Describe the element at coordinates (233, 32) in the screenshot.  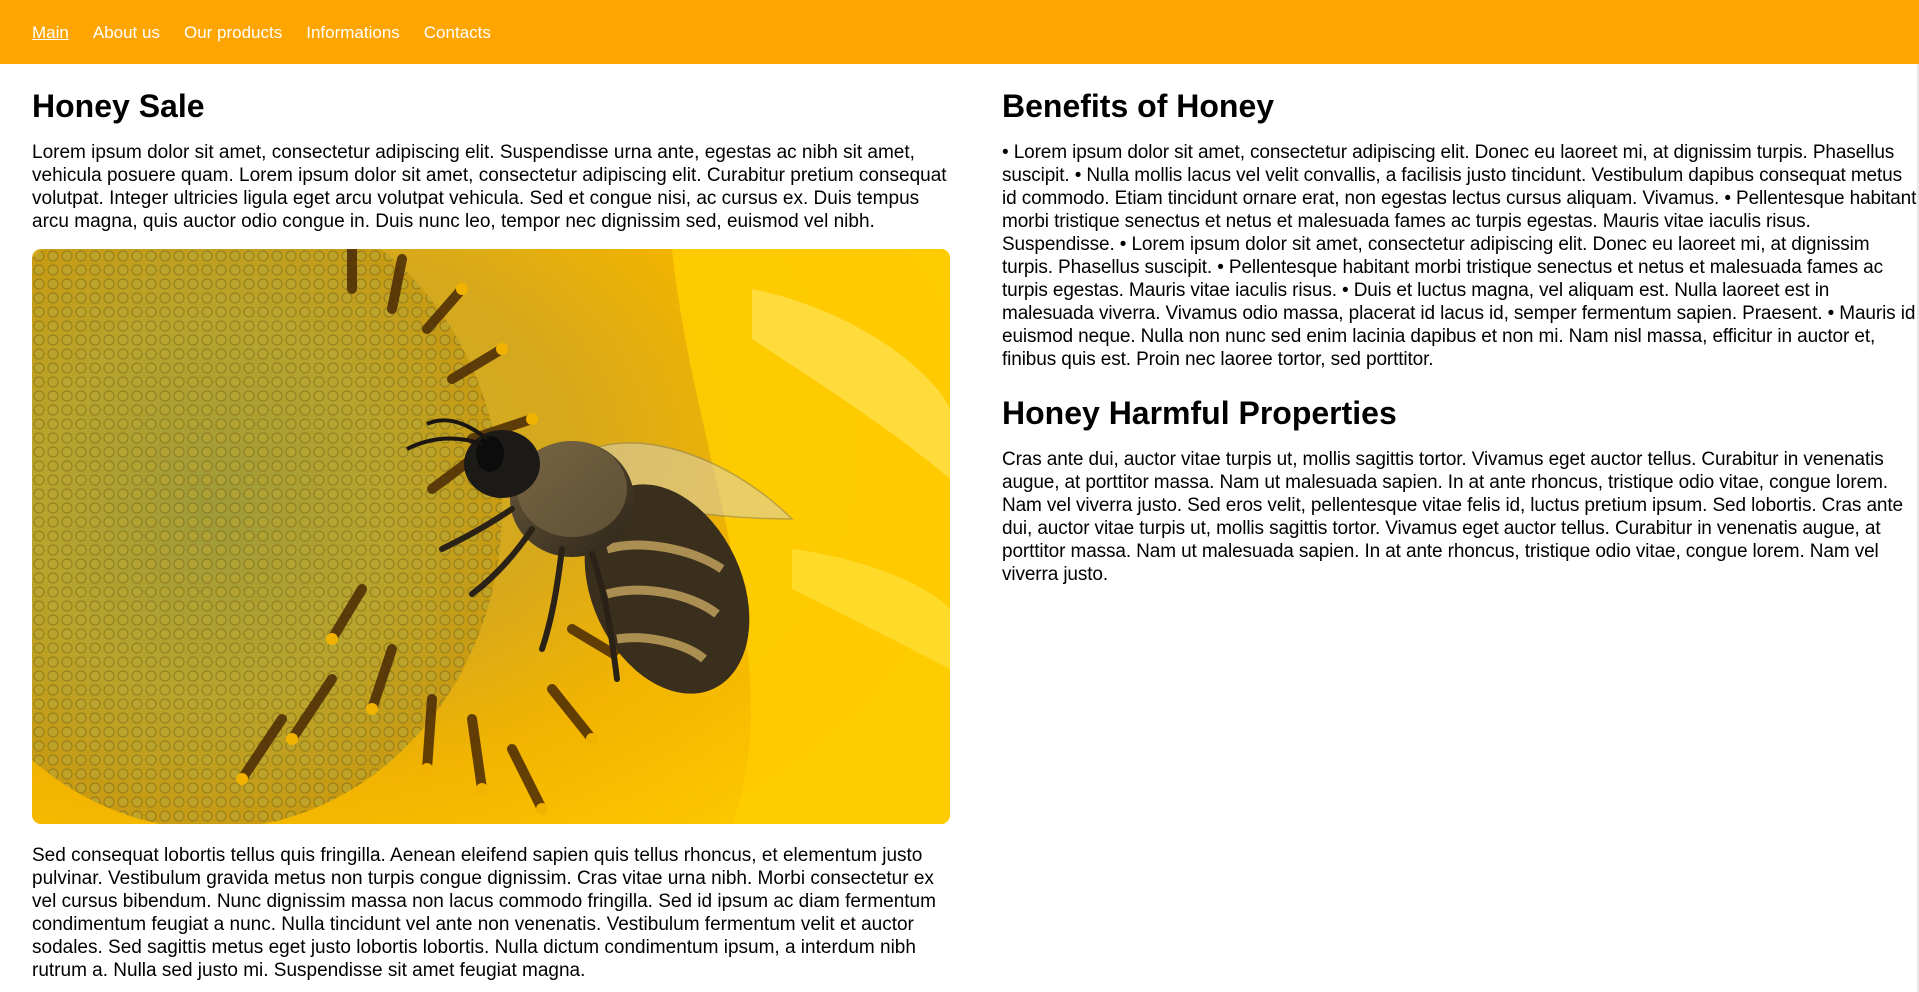
I see `nav-link-our-products: Our products` at that location.